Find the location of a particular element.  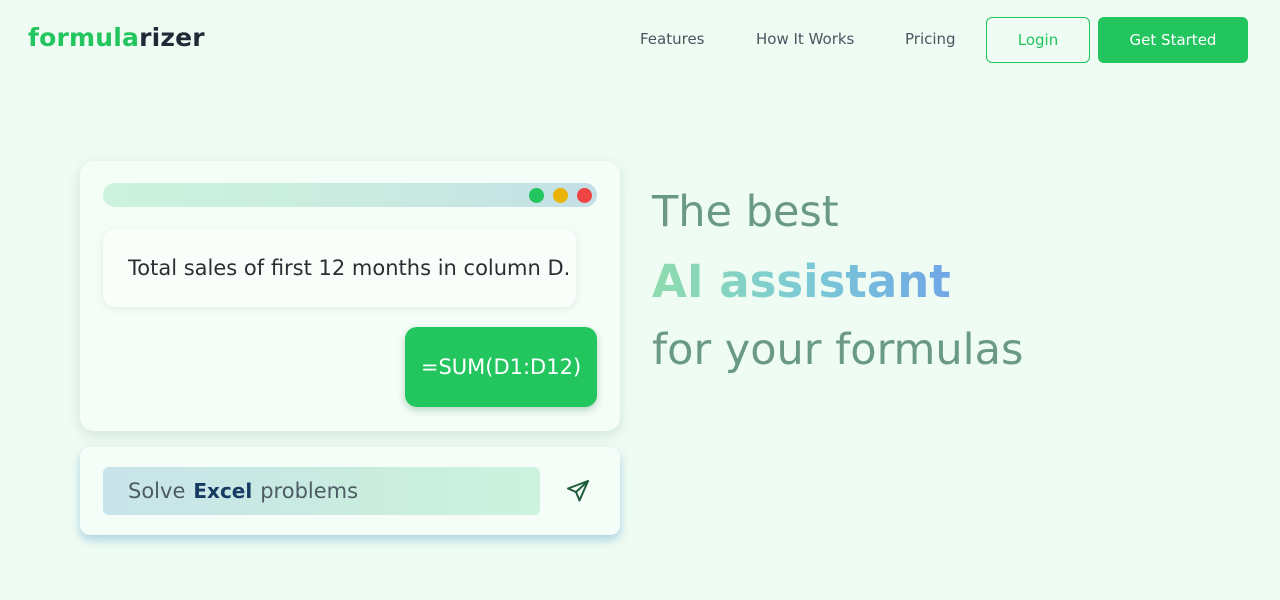

hero-line-1: The best is located at coordinates (745, 212).